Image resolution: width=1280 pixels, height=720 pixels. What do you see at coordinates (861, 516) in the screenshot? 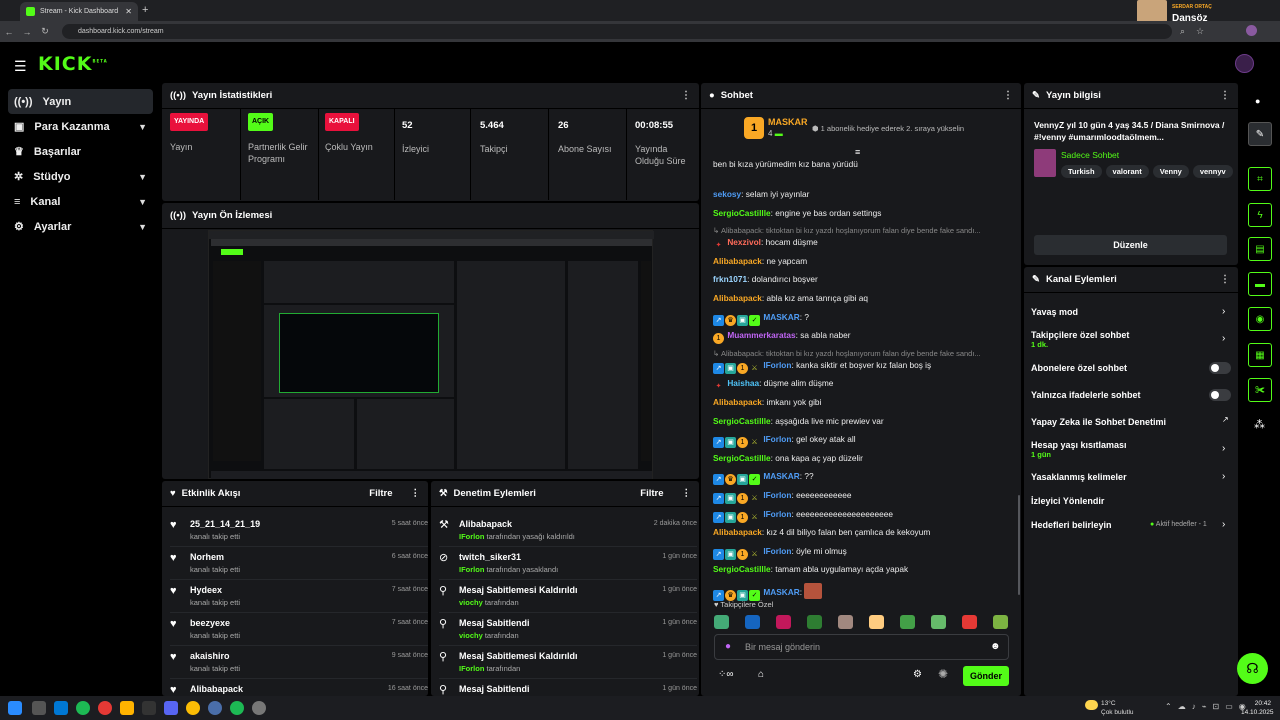
I see `chat-message: ↗ ▣ 1 ⚔ IForlon: eeeeeeeeeeeeeeeeeeeee` at bounding box center [861, 516].